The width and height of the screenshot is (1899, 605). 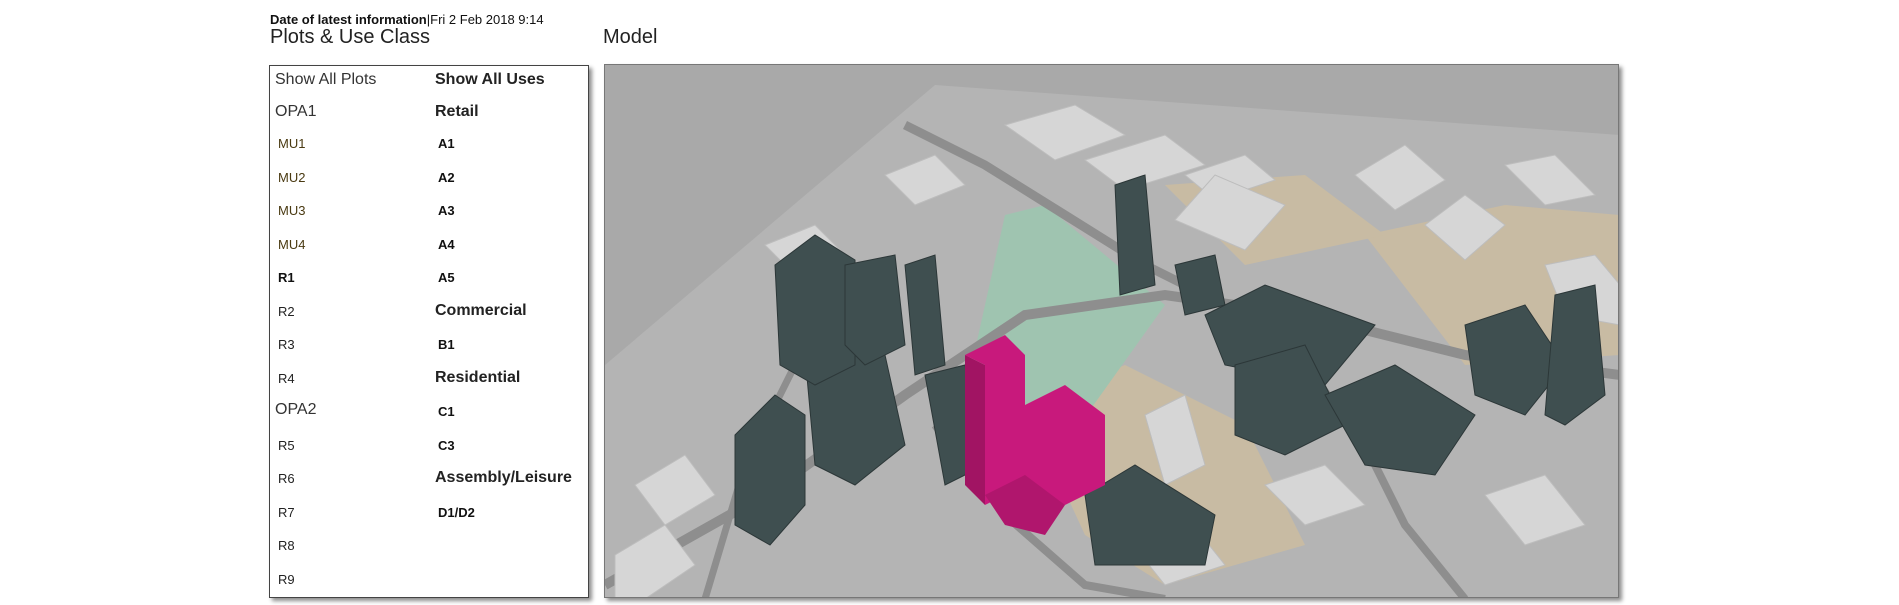 What do you see at coordinates (291, 143) in the screenshot?
I see `plot-item-mu1: MU1` at bounding box center [291, 143].